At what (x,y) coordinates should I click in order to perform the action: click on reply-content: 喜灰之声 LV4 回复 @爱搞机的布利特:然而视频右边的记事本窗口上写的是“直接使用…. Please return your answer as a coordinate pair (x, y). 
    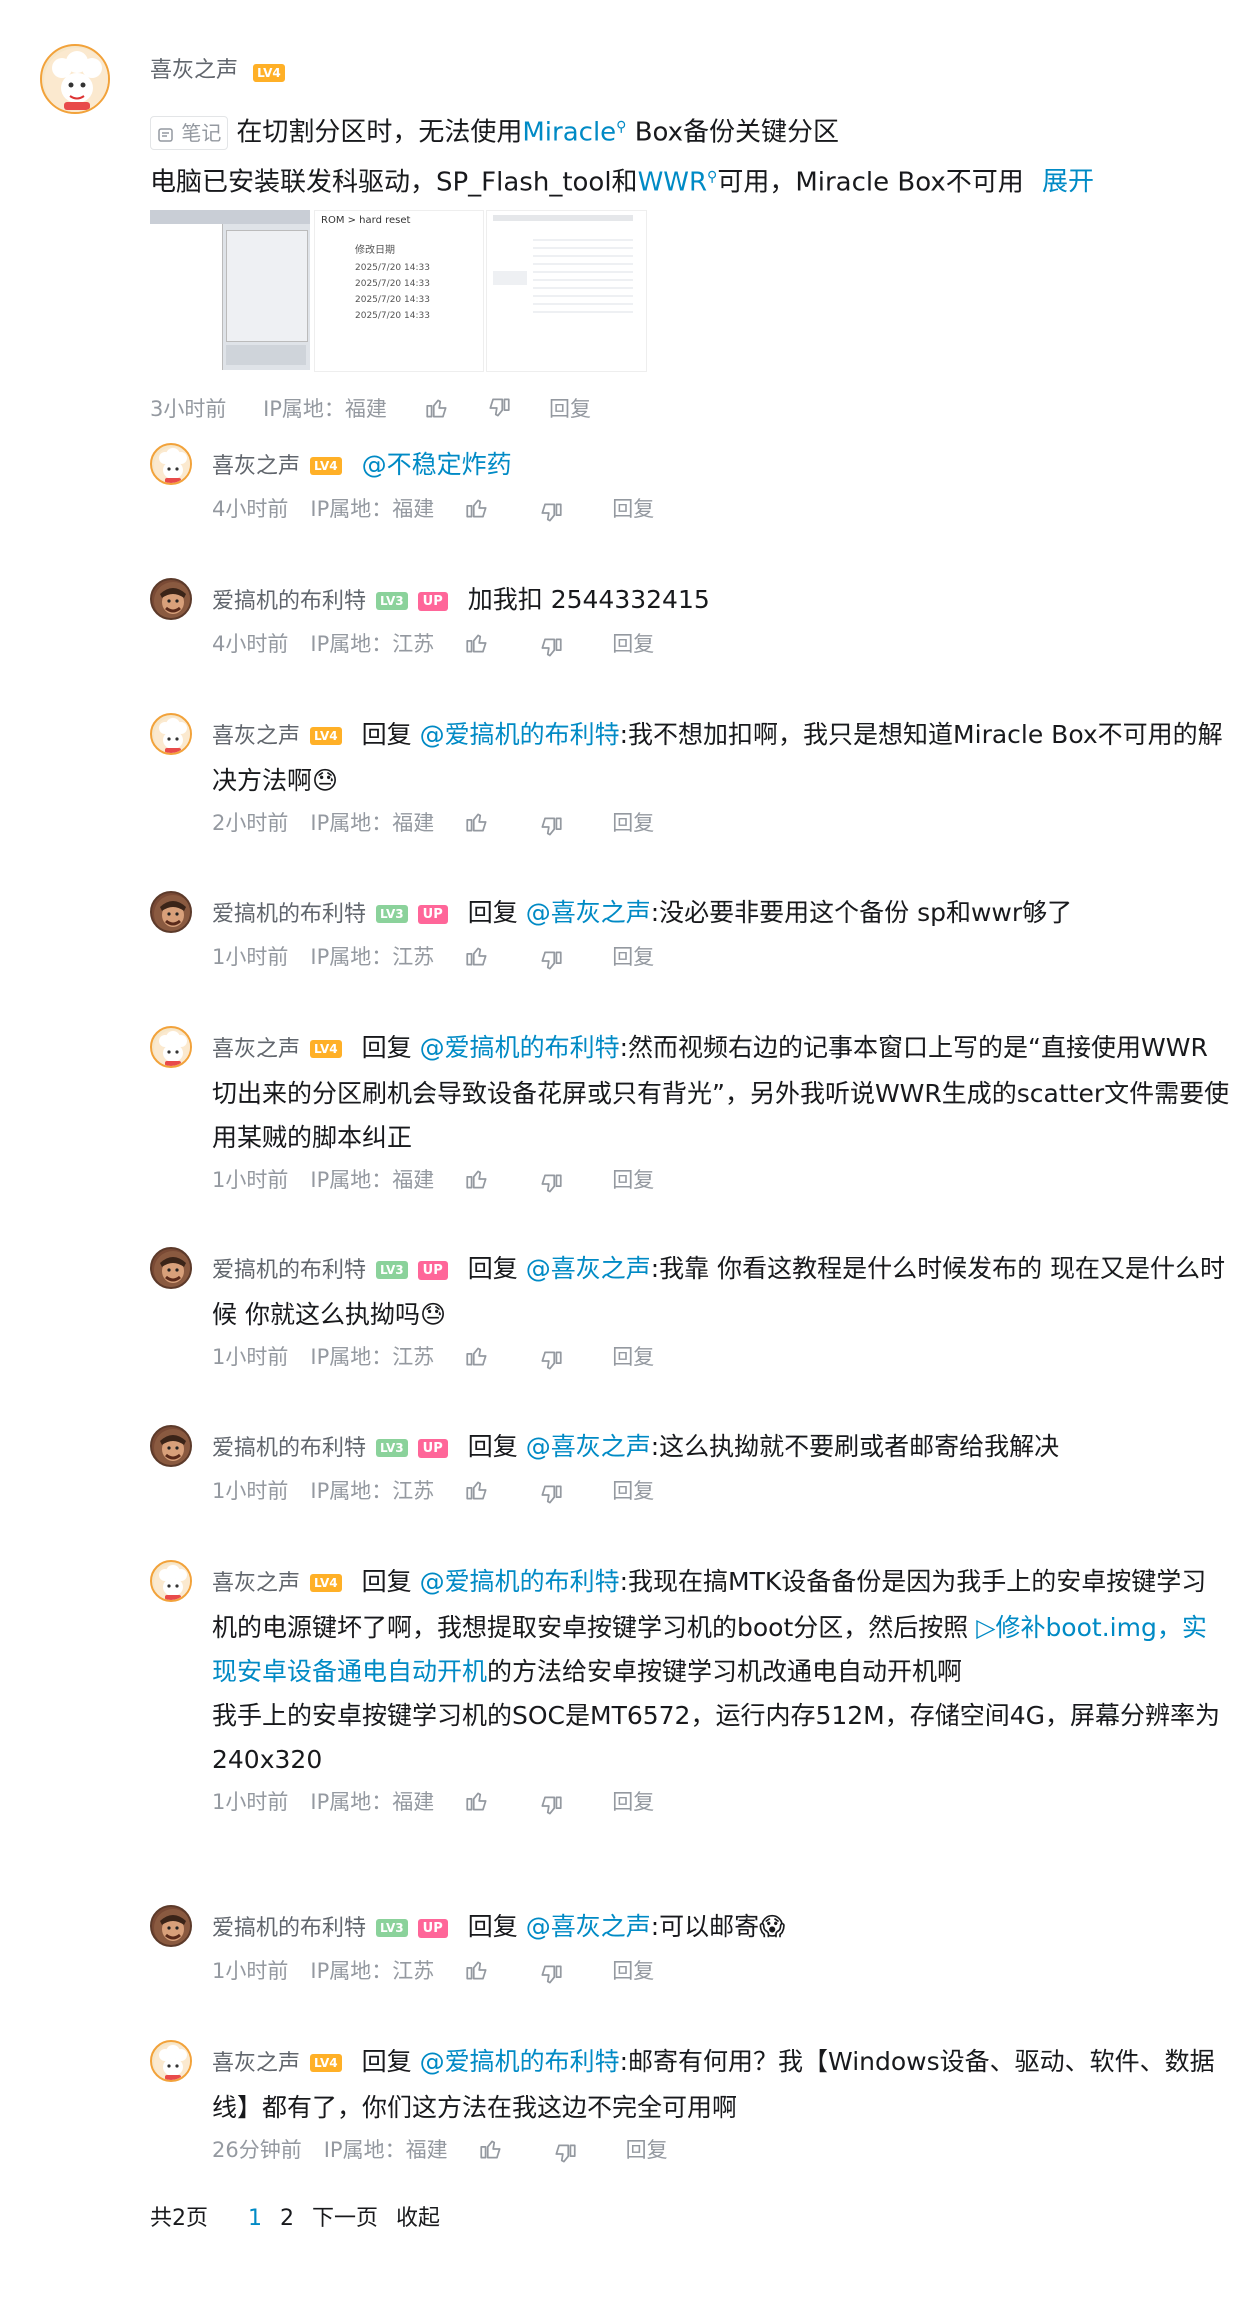
    Looking at the image, I should click on (721, 1093).